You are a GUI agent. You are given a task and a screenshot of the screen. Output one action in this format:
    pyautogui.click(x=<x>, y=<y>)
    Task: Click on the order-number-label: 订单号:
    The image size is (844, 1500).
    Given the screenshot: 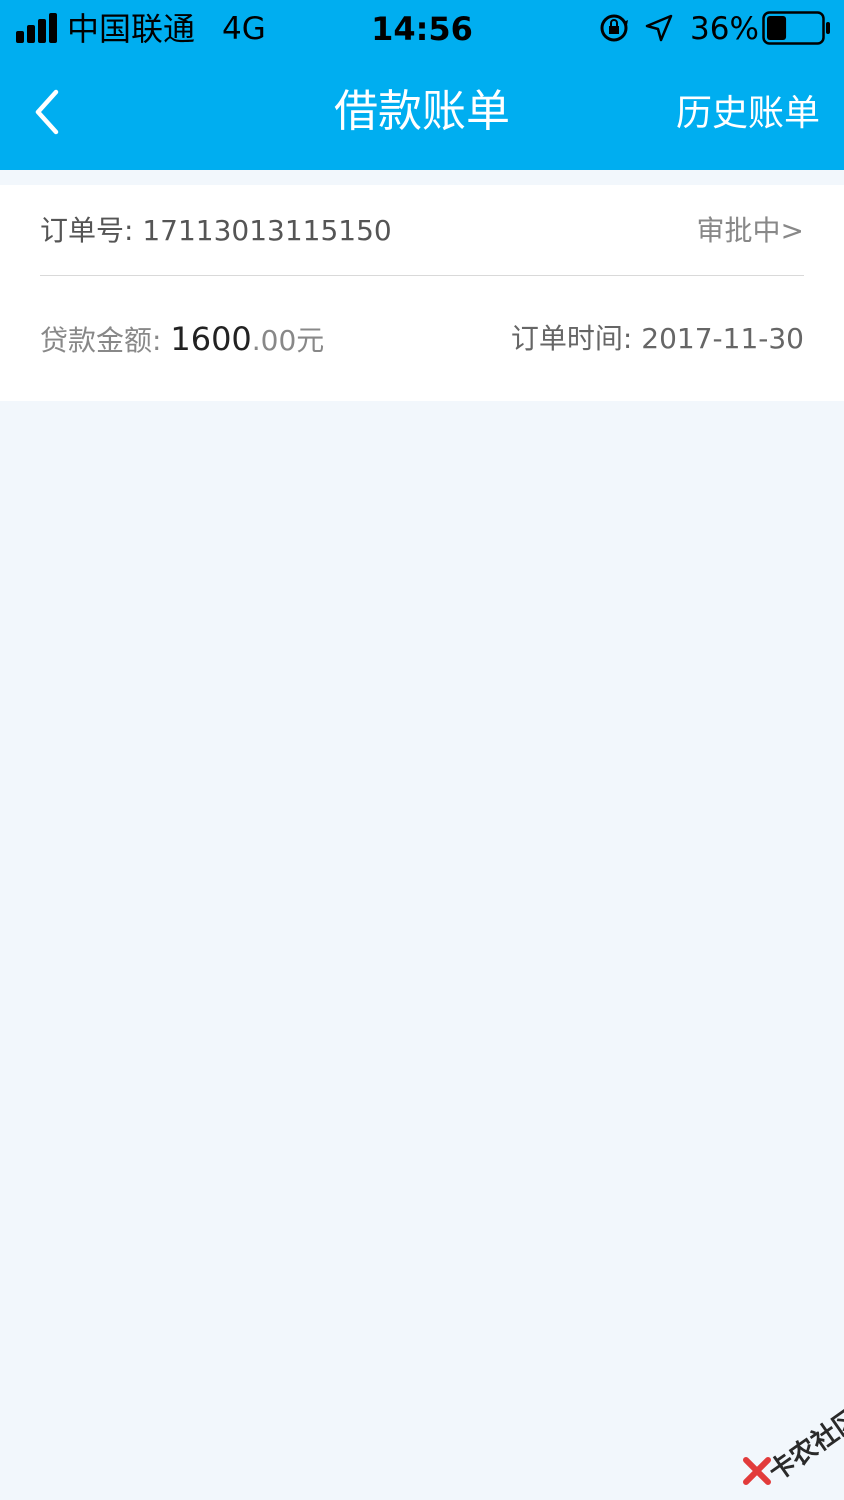 What is the action you would take?
    pyautogui.click(x=91, y=230)
    